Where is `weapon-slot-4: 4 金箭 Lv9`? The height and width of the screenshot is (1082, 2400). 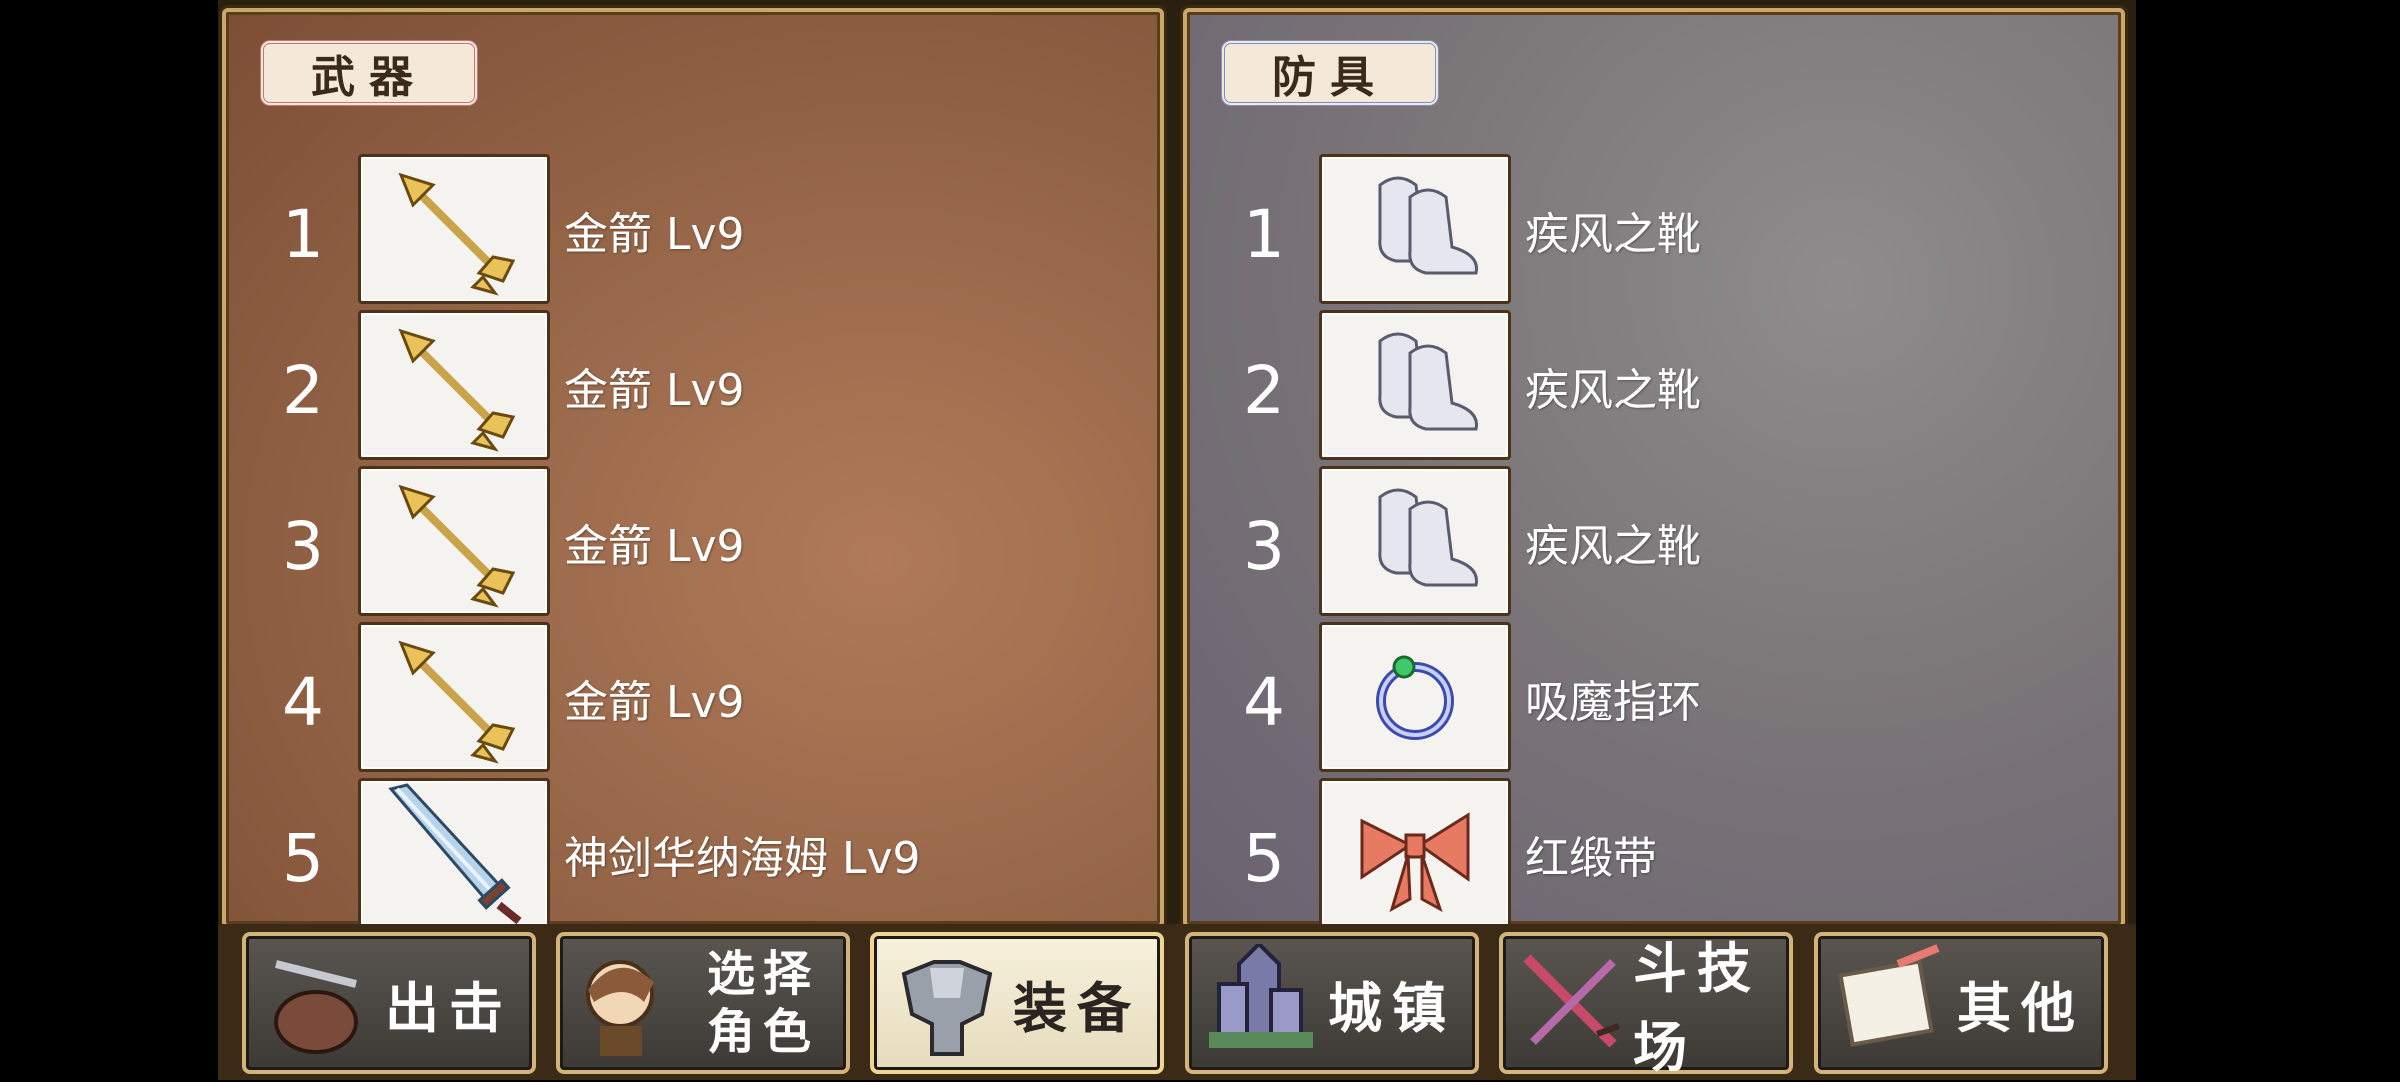
weapon-slot-4: 4 金箭 Lv9 is located at coordinates (693, 697).